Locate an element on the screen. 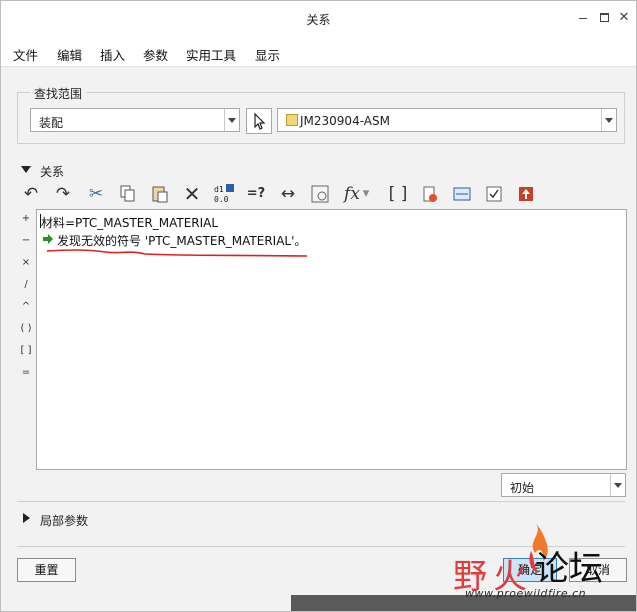 Image resolution: width=637 pixels, height=612 pixels. verify-icon is located at coordinates (430, 194).